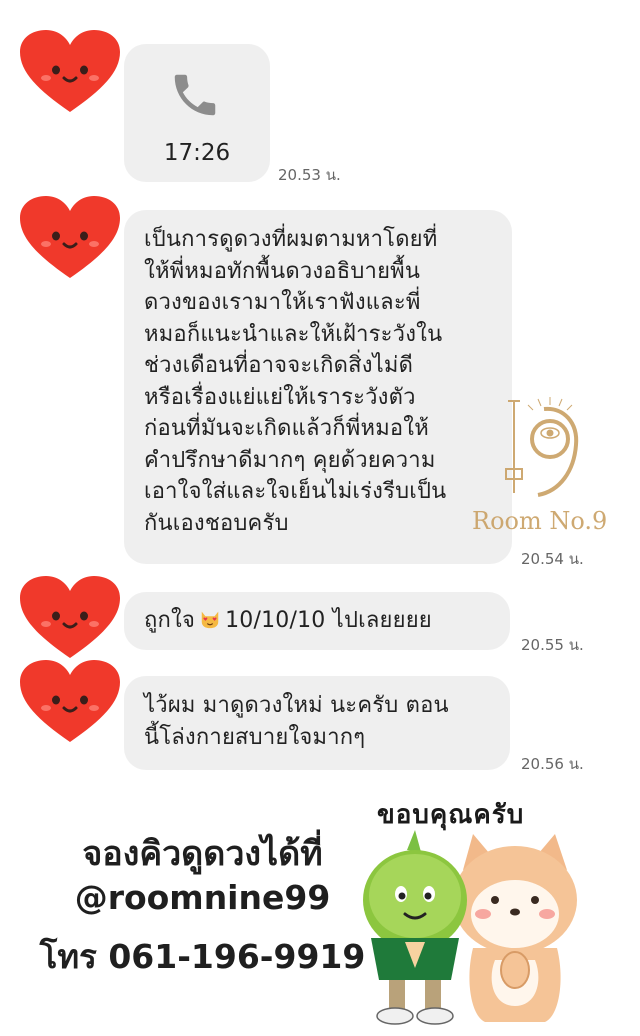 This screenshot has height=1036, width=640. What do you see at coordinates (202, 854) in the screenshot?
I see `booking-title: จองคิวดูดวงได้ที่` at bounding box center [202, 854].